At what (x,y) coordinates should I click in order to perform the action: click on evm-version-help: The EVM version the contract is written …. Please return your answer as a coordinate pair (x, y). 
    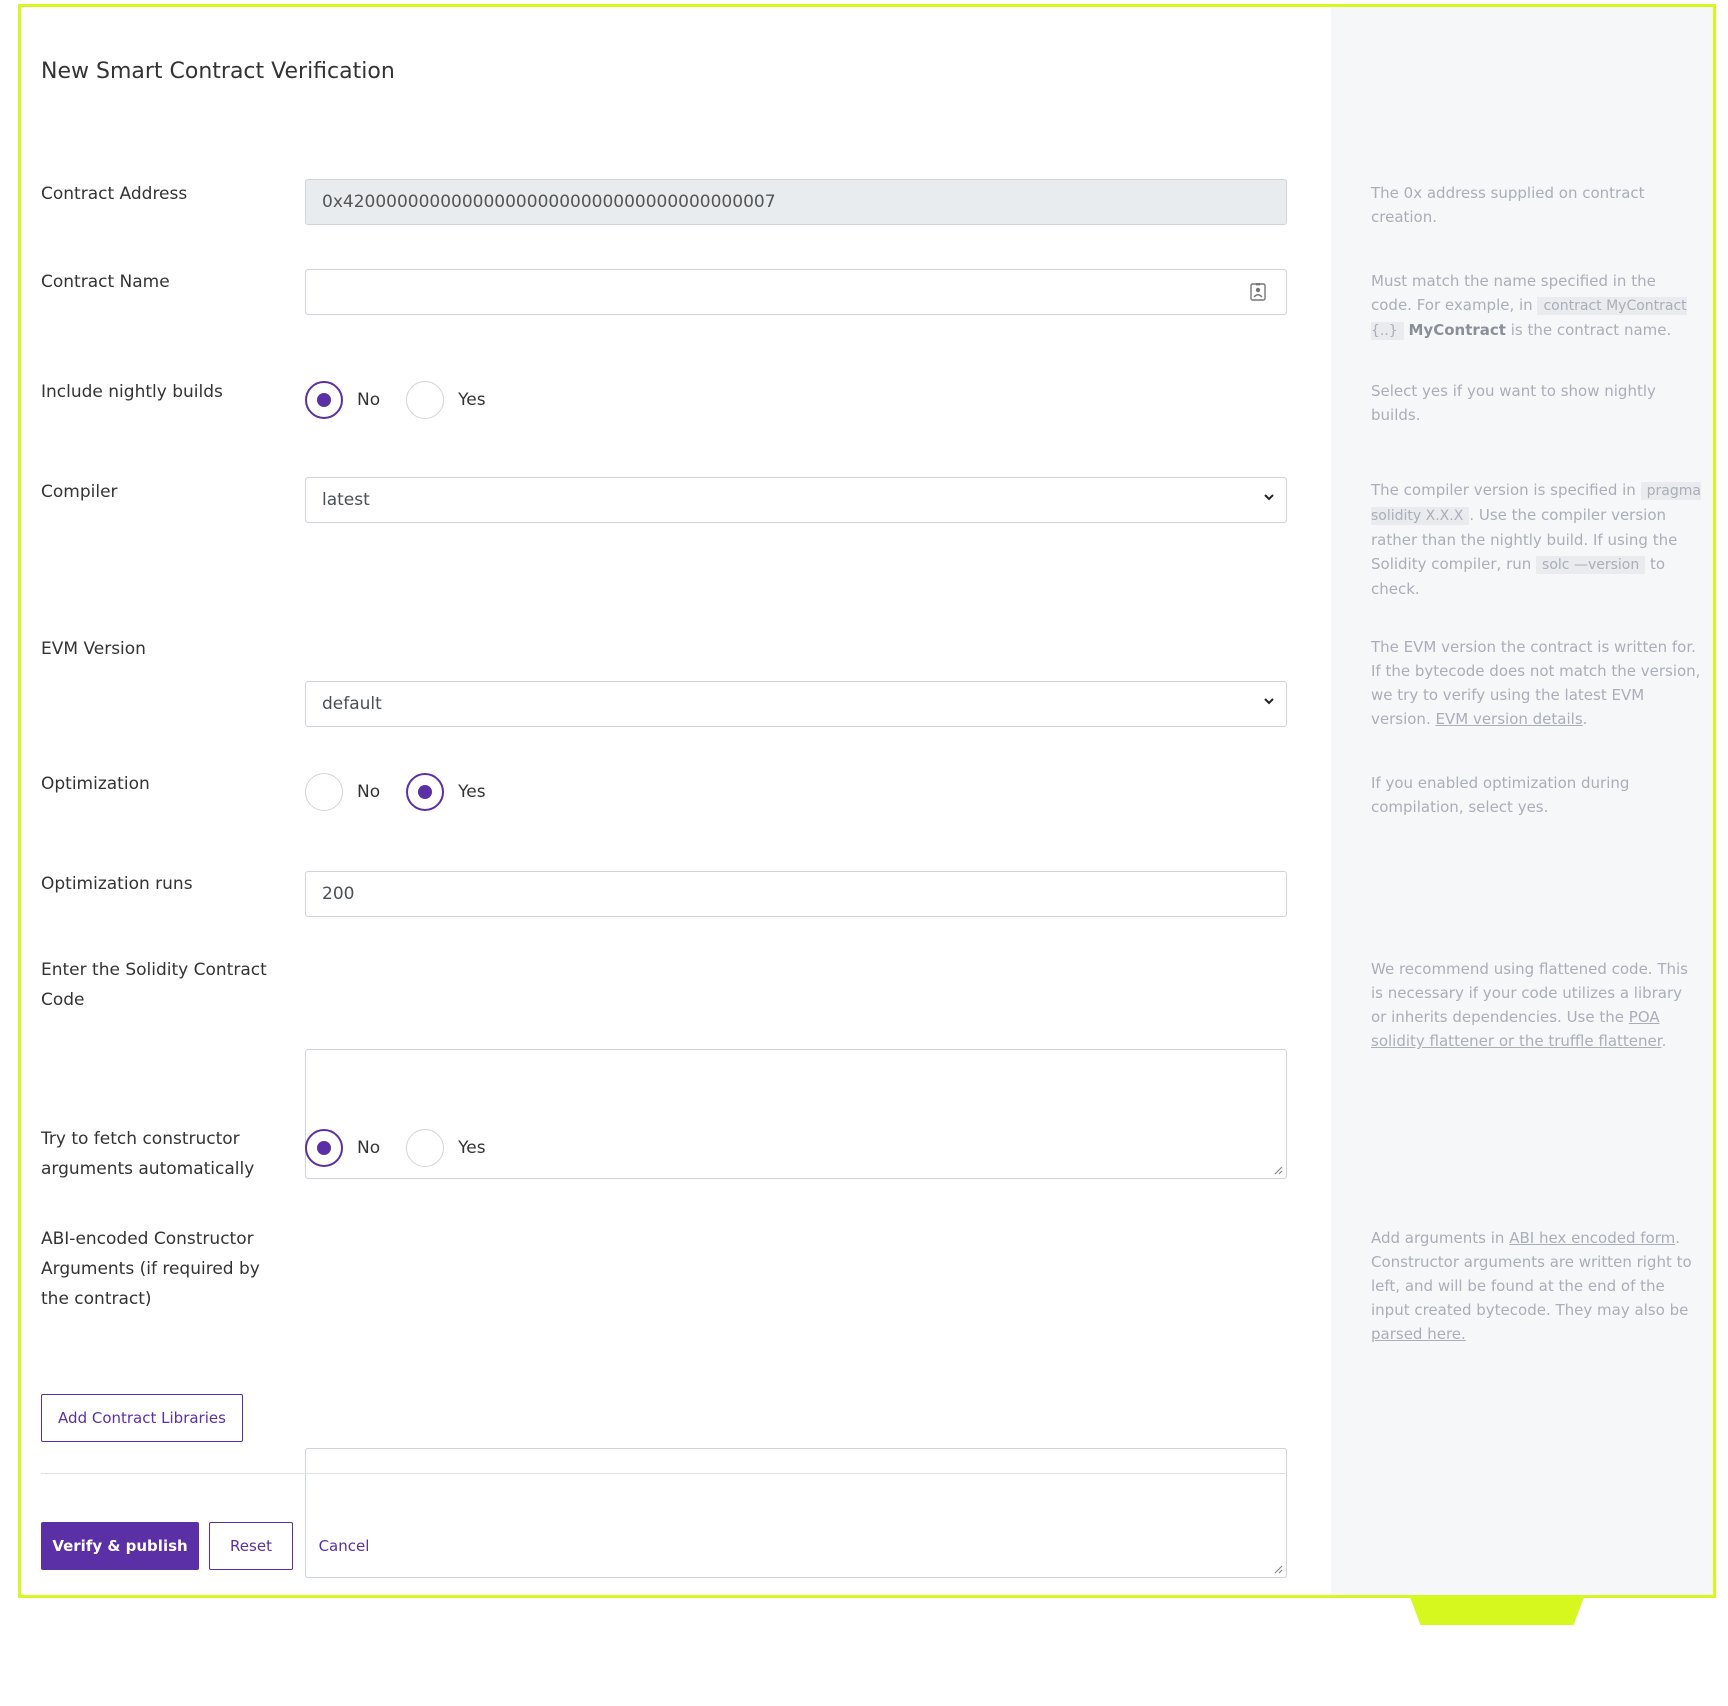
    Looking at the image, I should click on (1536, 683).